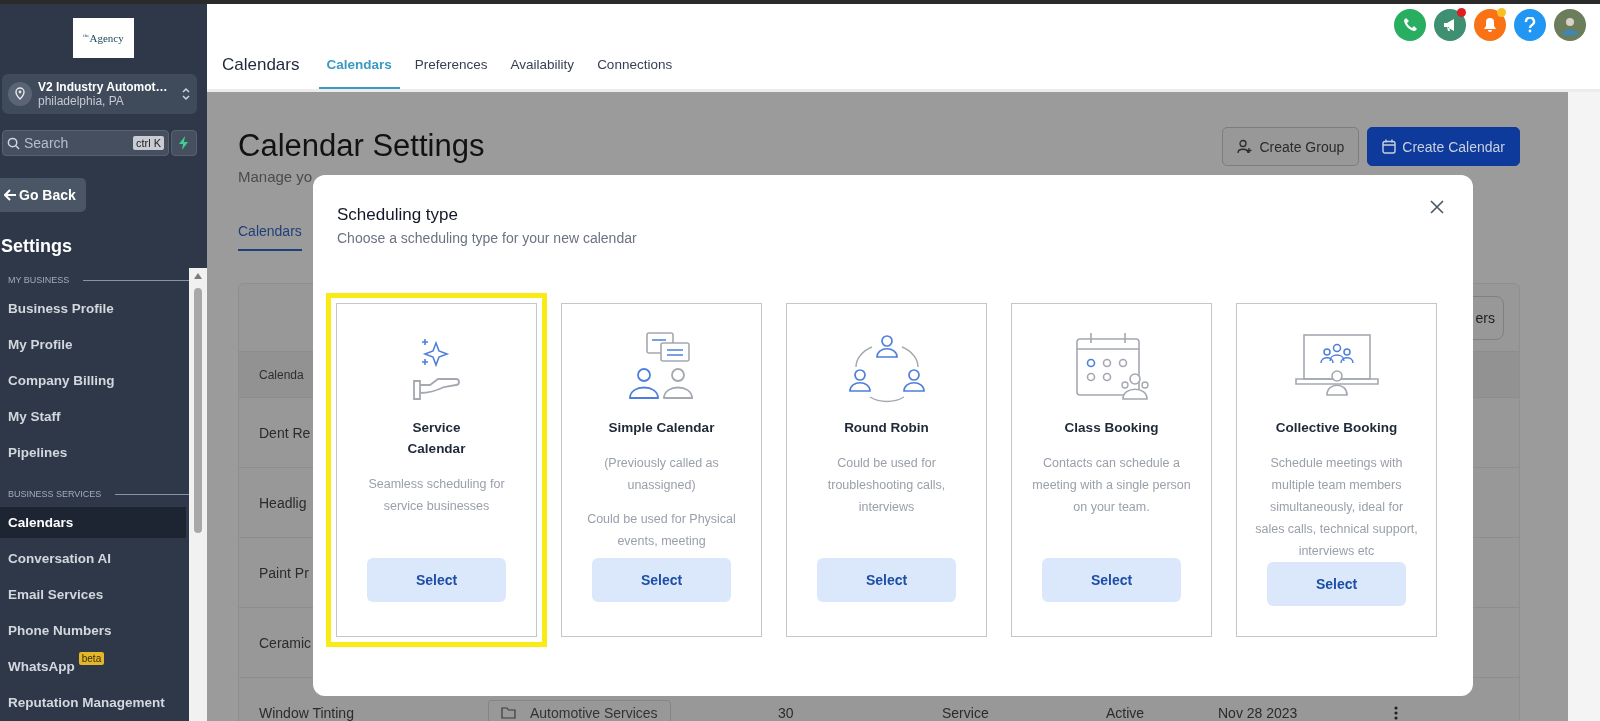 The height and width of the screenshot is (721, 1600). What do you see at coordinates (965, 712) in the screenshot?
I see `table-cell: Service` at bounding box center [965, 712].